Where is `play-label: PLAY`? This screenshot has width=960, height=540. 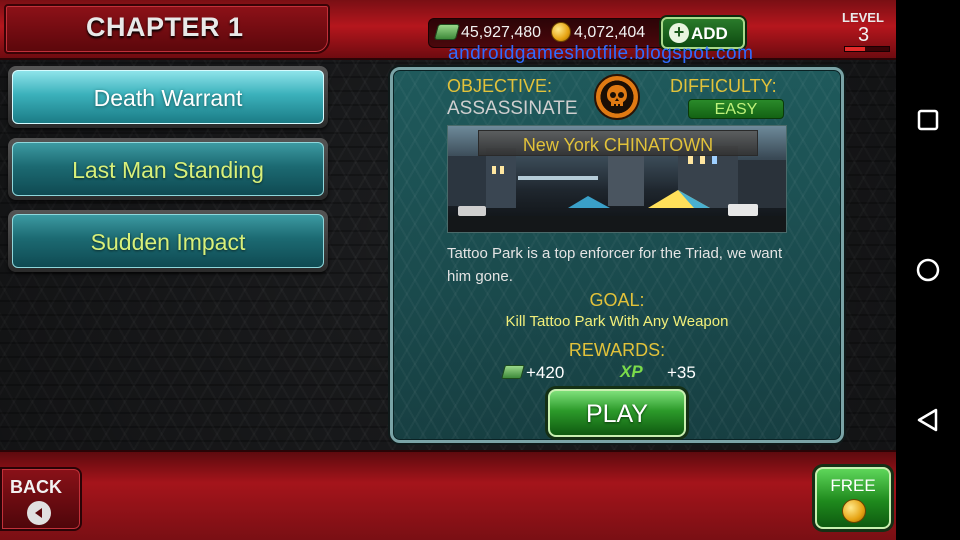 play-label: PLAY is located at coordinates (617, 414).